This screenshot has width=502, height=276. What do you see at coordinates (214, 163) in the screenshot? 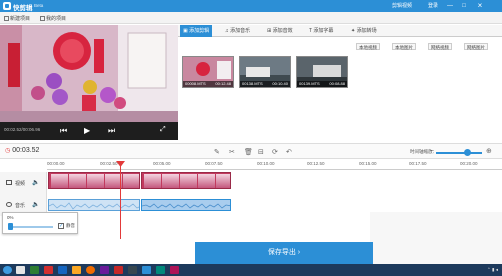
I see `ruler-tick: 00:07.50` at bounding box center [214, 163].